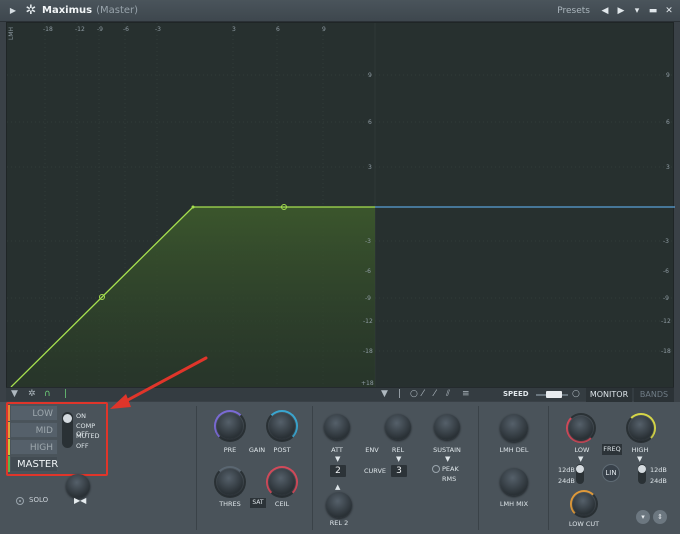  What do you see at coordinates (450, 469) in the screenshot?
I see `peak-label: PEAK` at bounding box center [450, 469].